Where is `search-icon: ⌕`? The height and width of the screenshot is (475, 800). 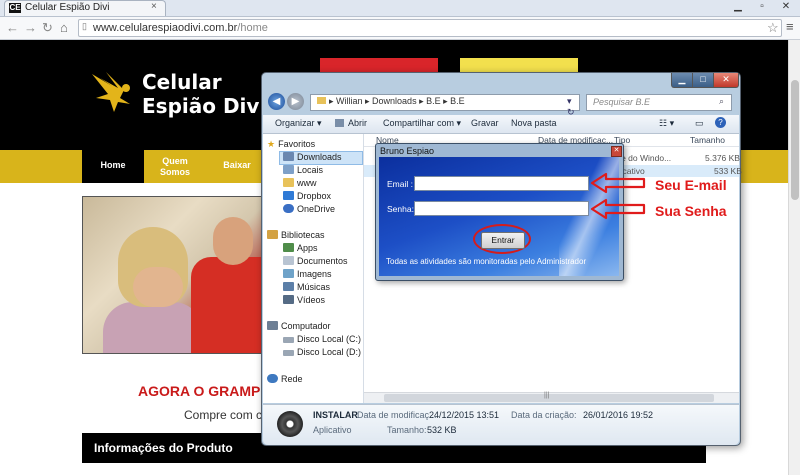
search-icon: ⌕ is located at coordinates (721, 101).